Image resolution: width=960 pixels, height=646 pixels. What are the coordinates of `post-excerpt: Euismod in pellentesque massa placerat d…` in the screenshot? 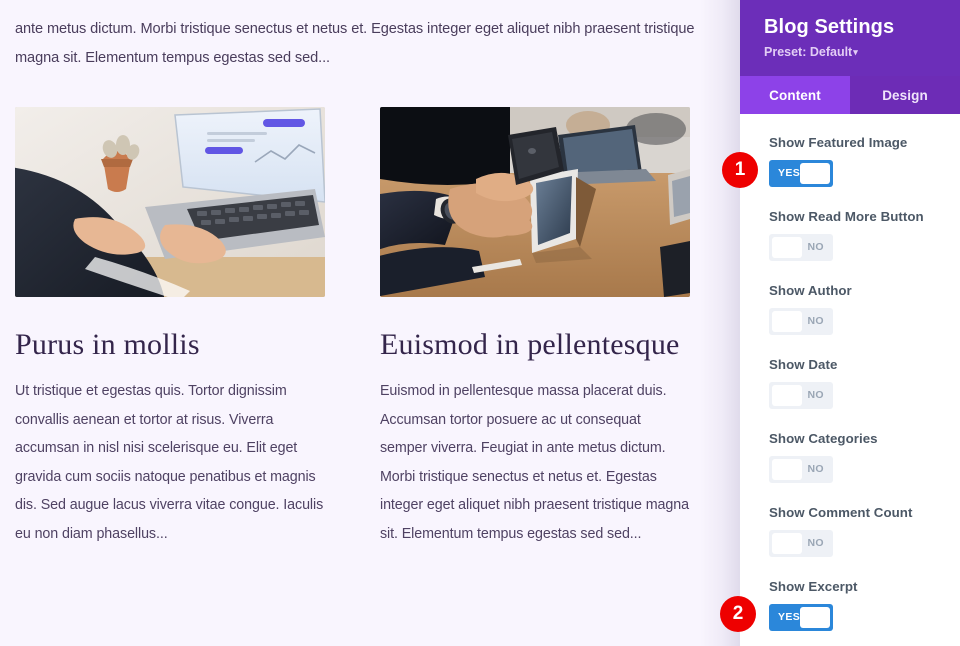 It's located at (534, 462).